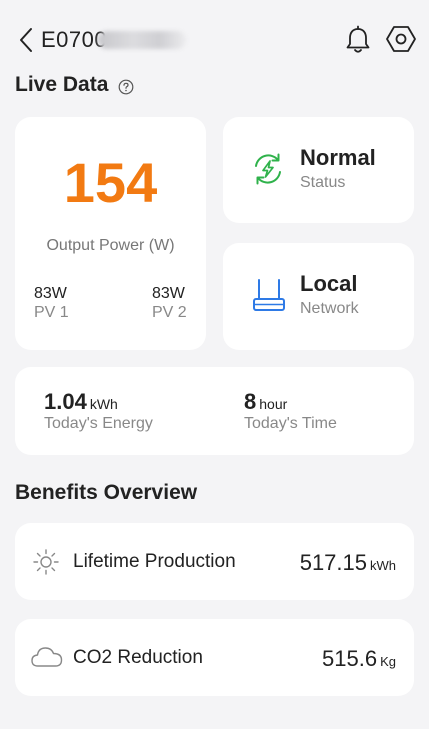  What do you see at coordinates (214, 657) in the screenshot?
I see `co2-reduction-card: CO2 Reduction 515.6 Kg` at bounding box center [214, 657].